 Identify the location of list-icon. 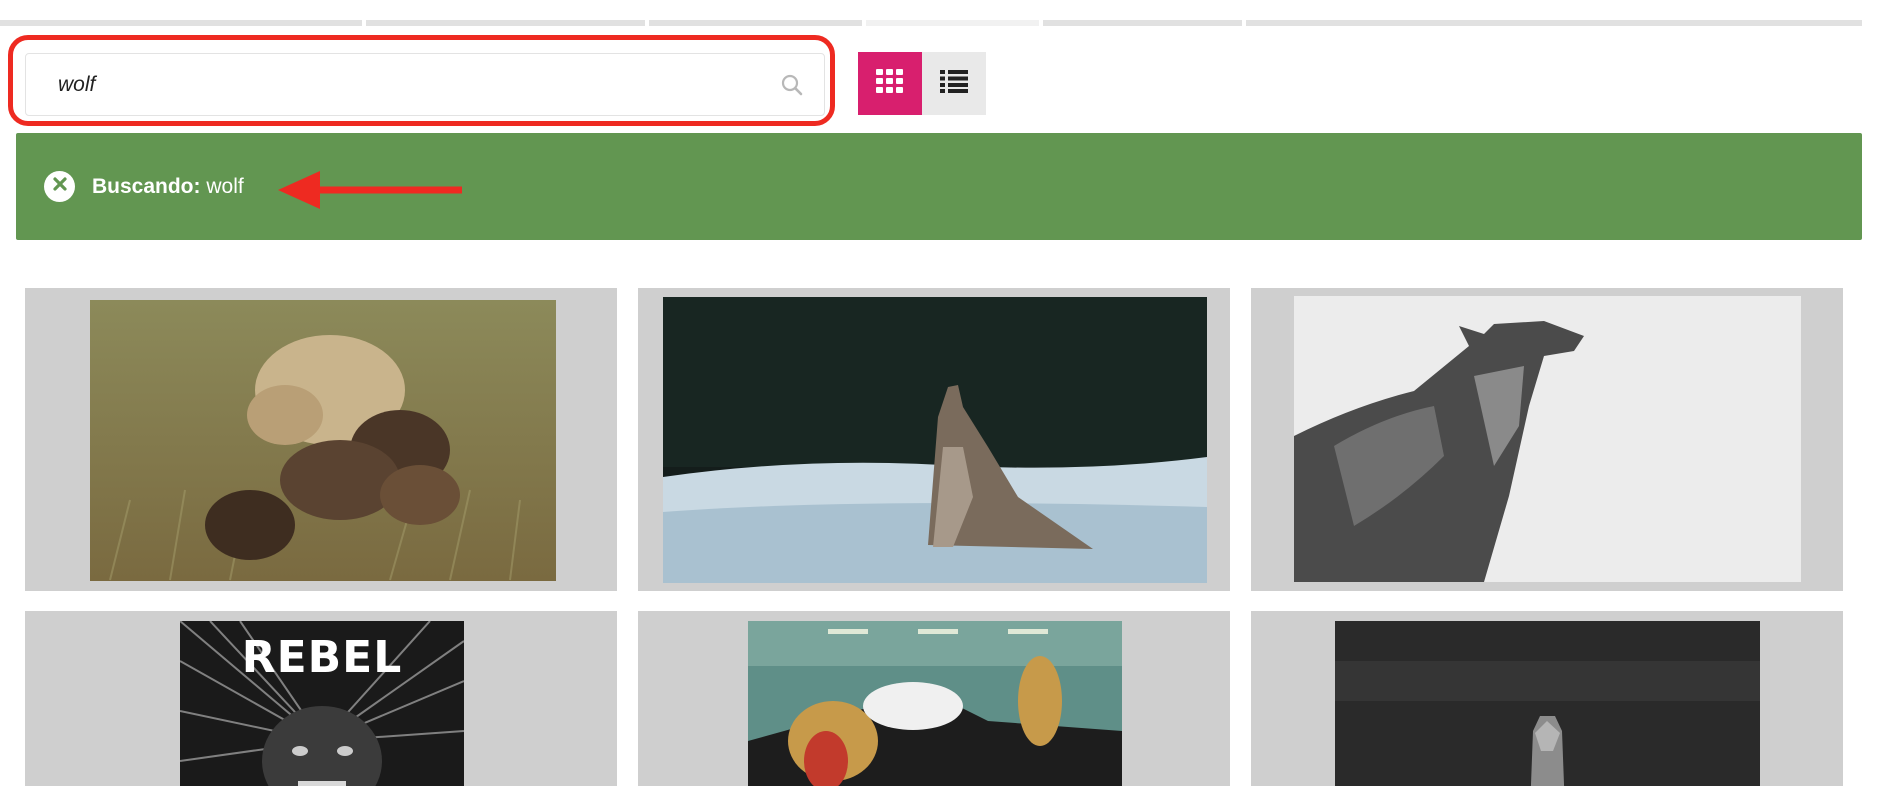
(954, 83).